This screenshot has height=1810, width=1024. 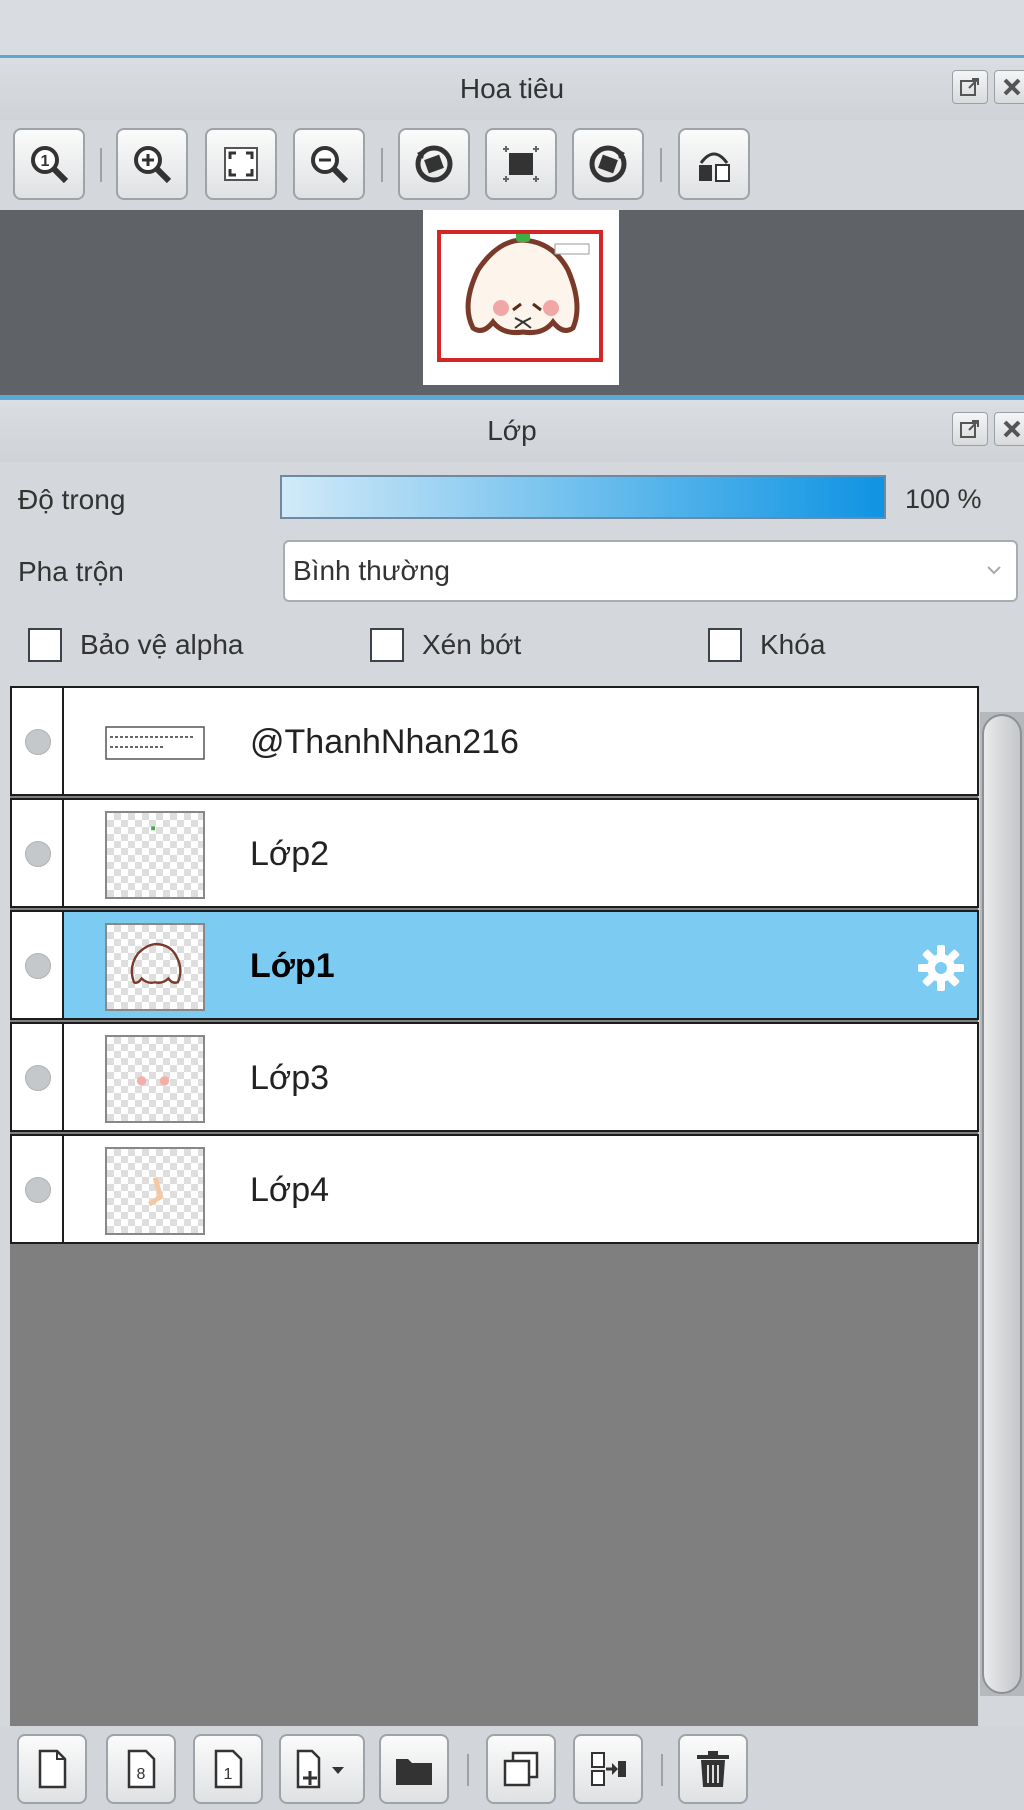 I want to click on zoom-out-button, so click(x=329, y=164).